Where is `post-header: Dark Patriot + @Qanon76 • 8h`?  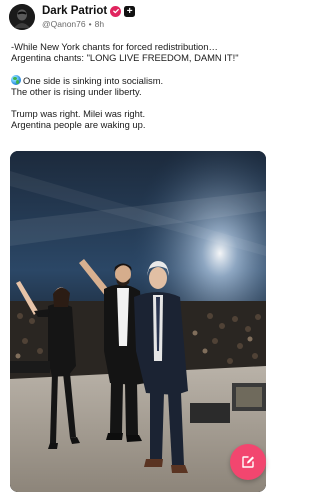
post-header: Dark Patriot + @Qanon76 • 8h is located at coordinates (138, 17).